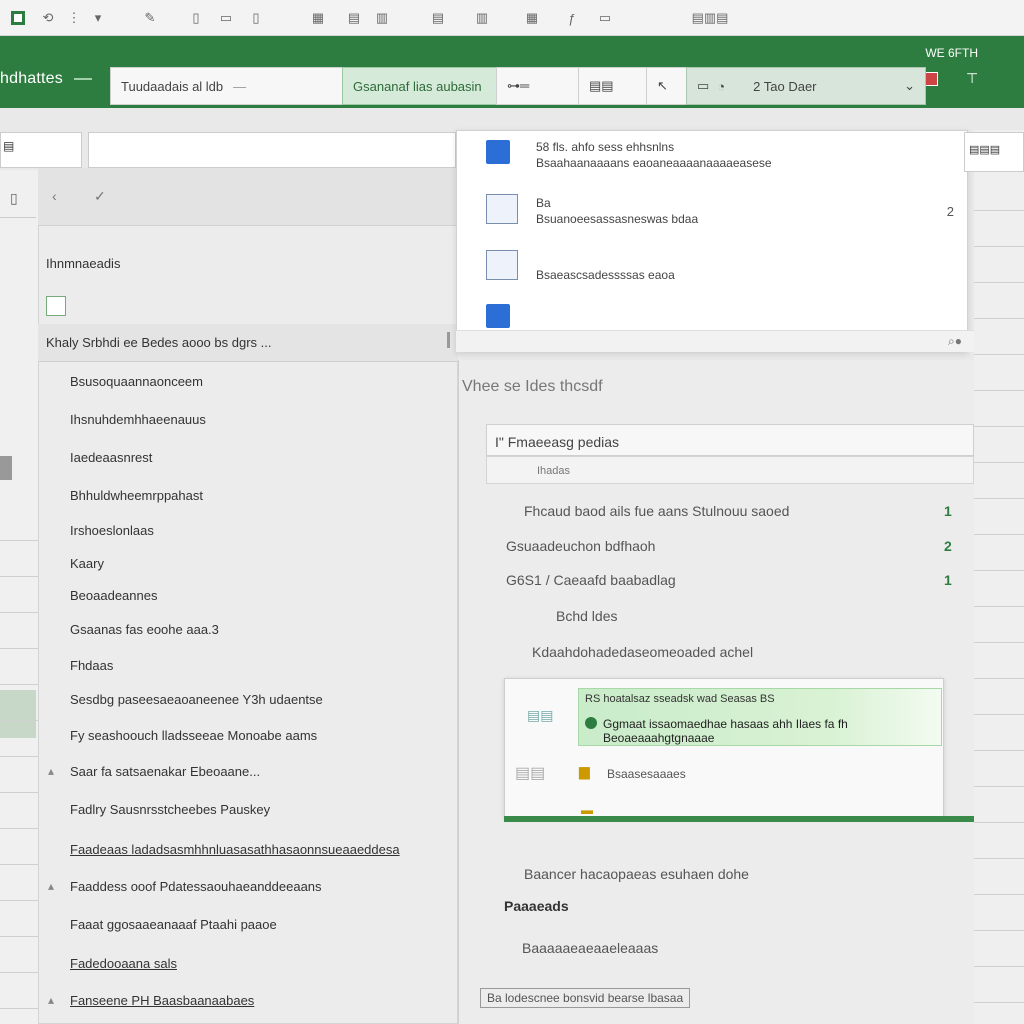 The image size is (1024, 1024). Describe the element at coordinates (994, 152) in the screenshot. I see `right-cell-label: ▤▤▤` at that location.